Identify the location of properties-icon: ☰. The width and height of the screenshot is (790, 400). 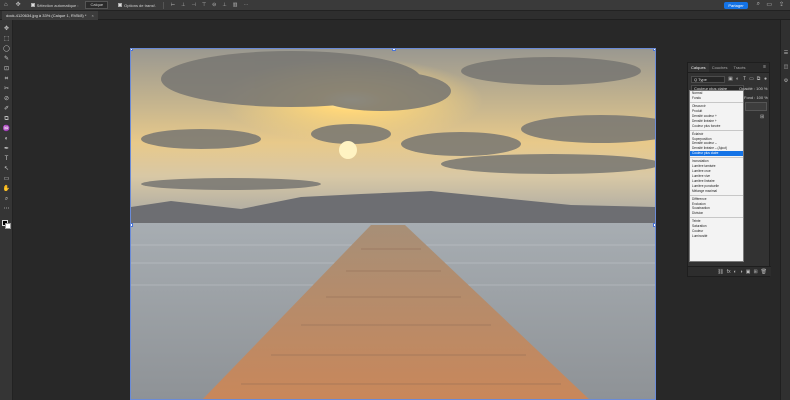
(786, 53).